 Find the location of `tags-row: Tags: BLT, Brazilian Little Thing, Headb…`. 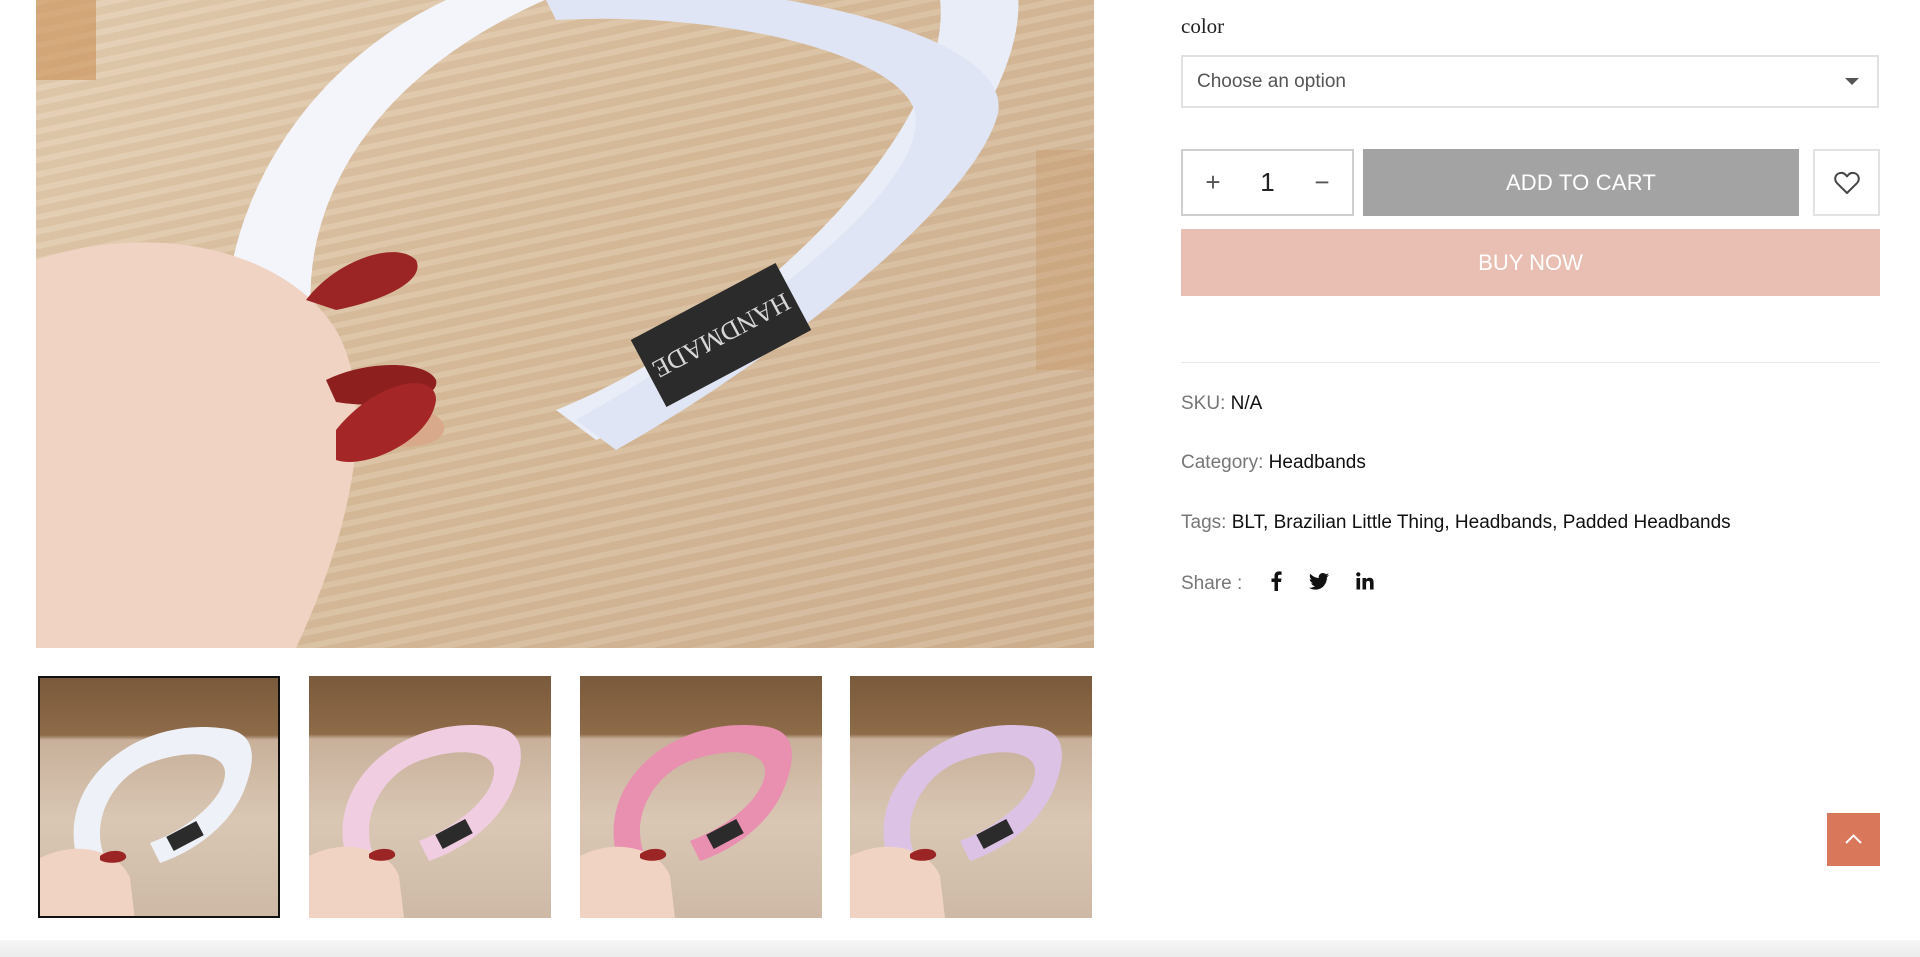

tags-row: Tags: BLT, Brazilian Little Thing, Headb… is located at coordinates (1456, 522).